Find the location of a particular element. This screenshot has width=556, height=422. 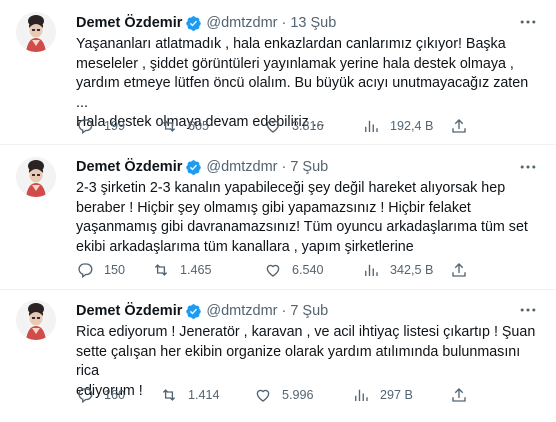

like-count: 6.540 is located at coordinates (308, 270).